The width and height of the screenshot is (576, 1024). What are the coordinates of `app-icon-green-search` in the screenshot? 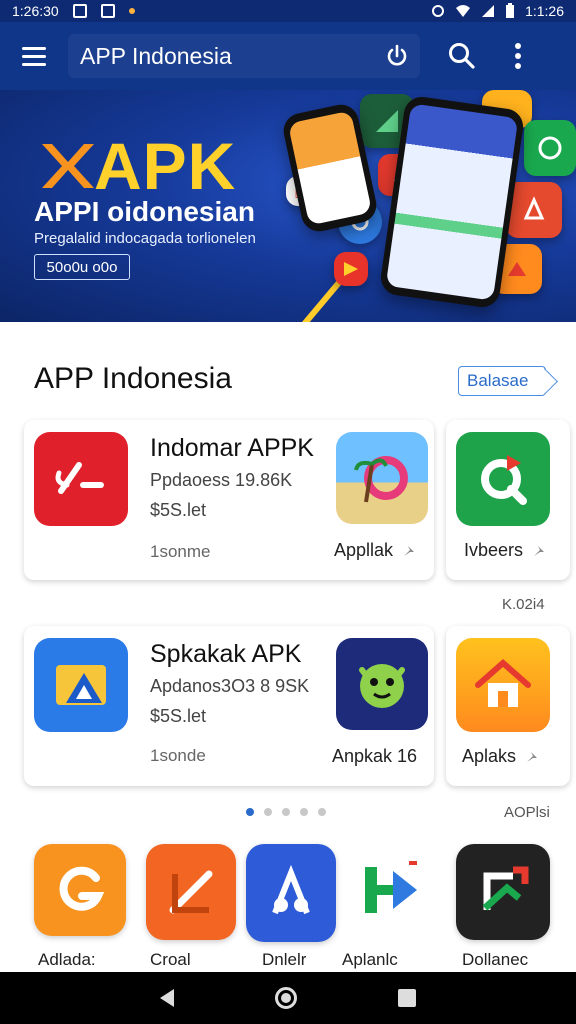 It's located at (503, 479).